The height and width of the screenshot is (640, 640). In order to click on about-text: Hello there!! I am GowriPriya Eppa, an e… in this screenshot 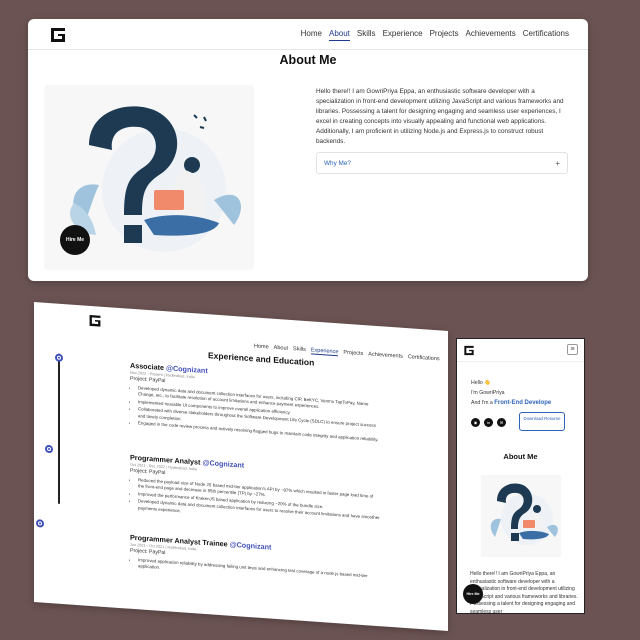, I will do `click(440, 116)`.